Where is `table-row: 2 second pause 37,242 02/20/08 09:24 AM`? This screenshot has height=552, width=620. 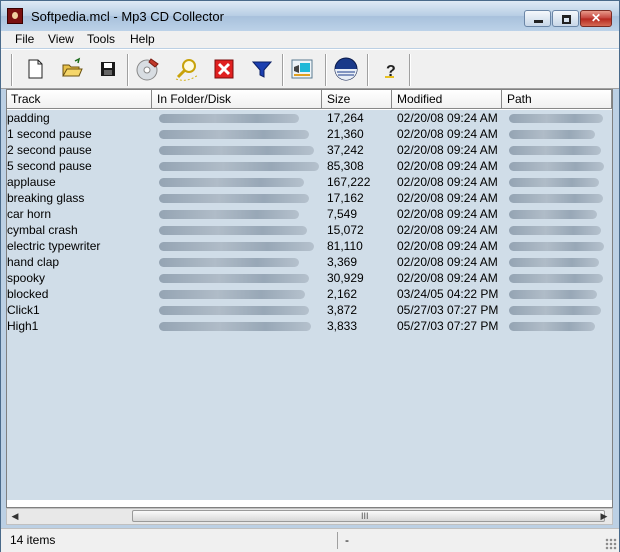 table-row: 2 second pause 37,242 02/20/08 09:24 AM is located at coordinates (309, 150).